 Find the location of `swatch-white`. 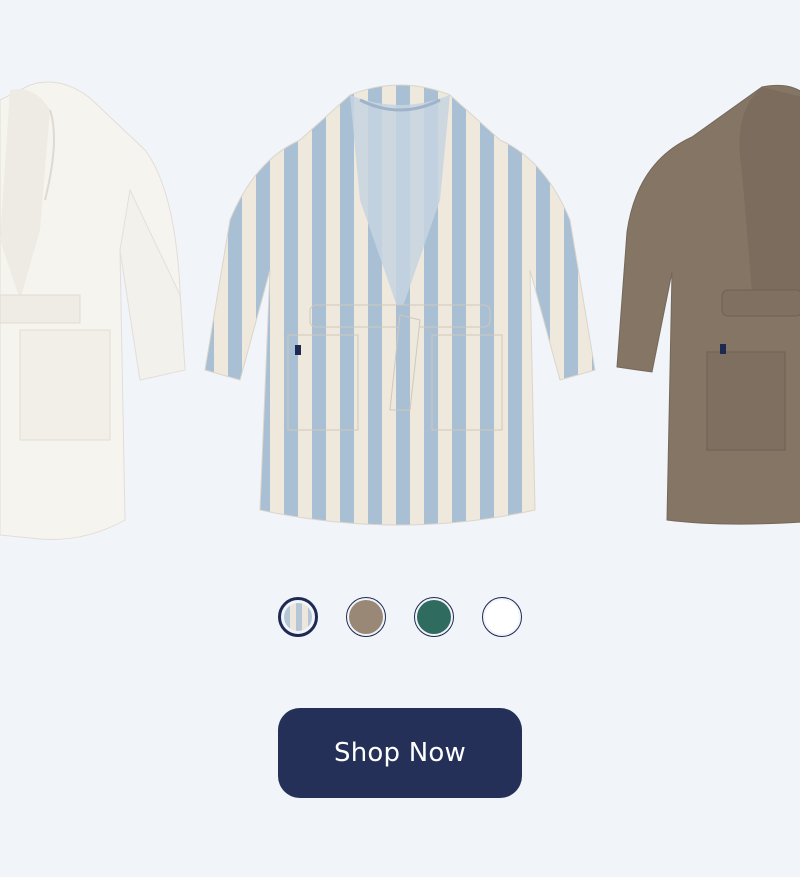

swatch-white is located at coordinates (502, 617).